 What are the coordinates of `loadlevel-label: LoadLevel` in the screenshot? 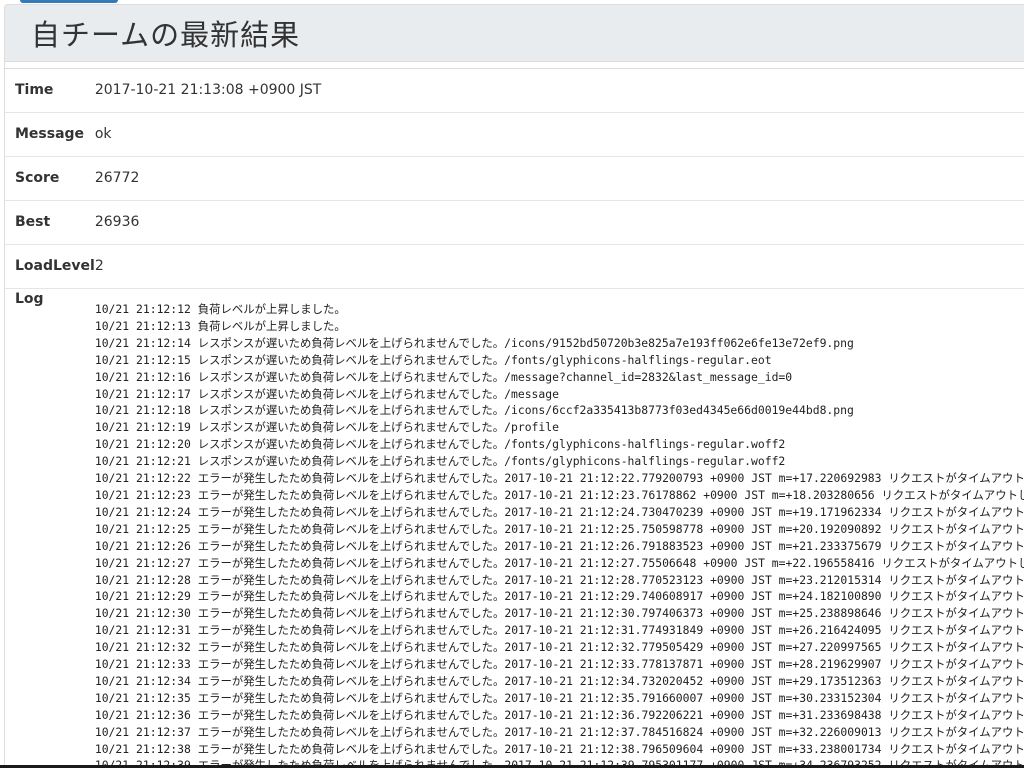 It's located at (50, 266).